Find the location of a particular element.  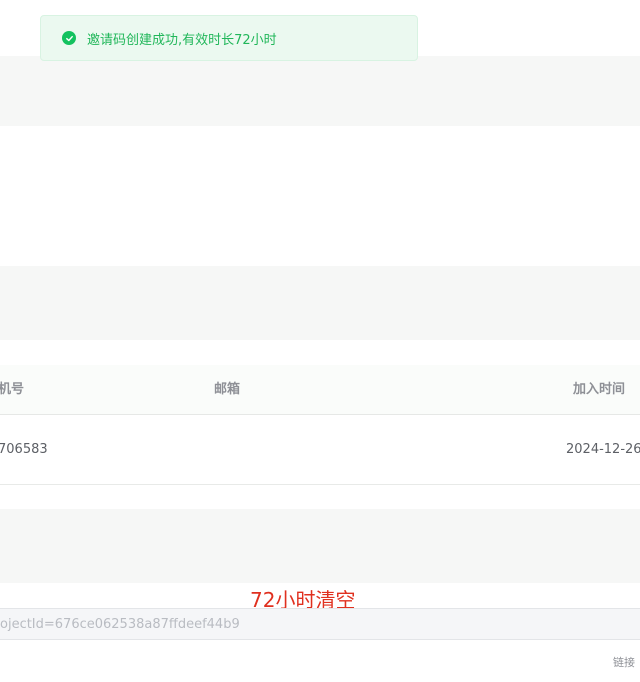

table-row: 706583 2024-12-26 is located at coordinates (320, 450).